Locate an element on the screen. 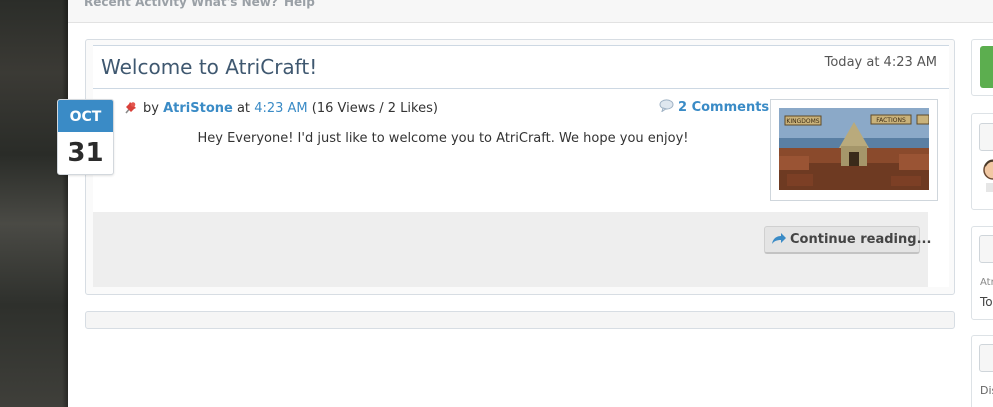 The height and width of the screenshot is (407, 993). comment-bubble-icon is located at coordinates (666, 106).